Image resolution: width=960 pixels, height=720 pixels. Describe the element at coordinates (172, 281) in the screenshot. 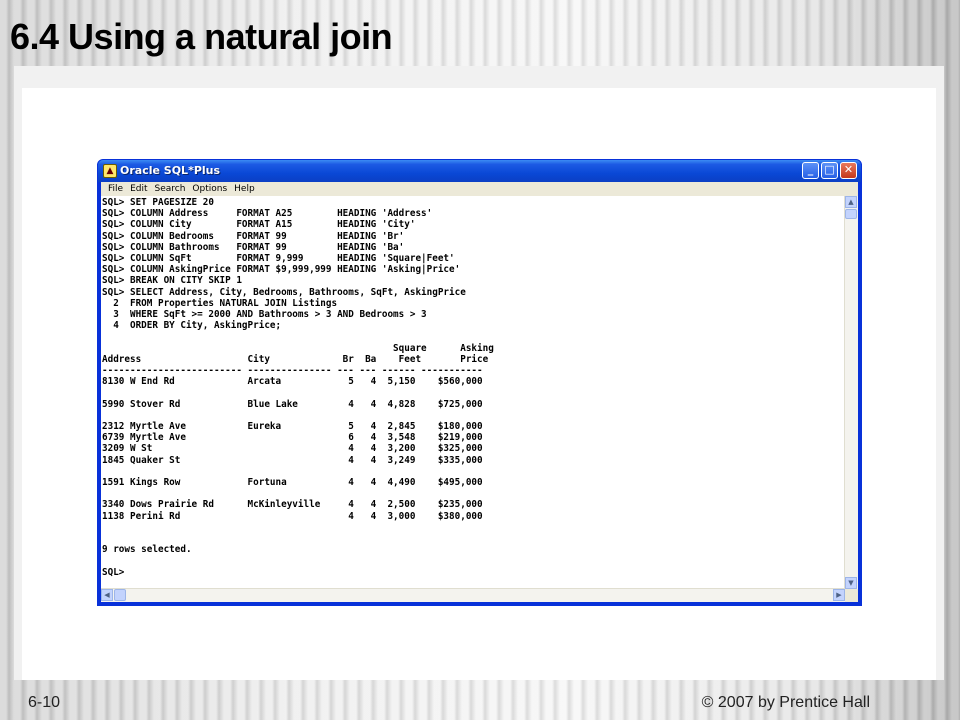

I see `console-line: SQL> BREAK ON CITY SKIP 1` at that location.